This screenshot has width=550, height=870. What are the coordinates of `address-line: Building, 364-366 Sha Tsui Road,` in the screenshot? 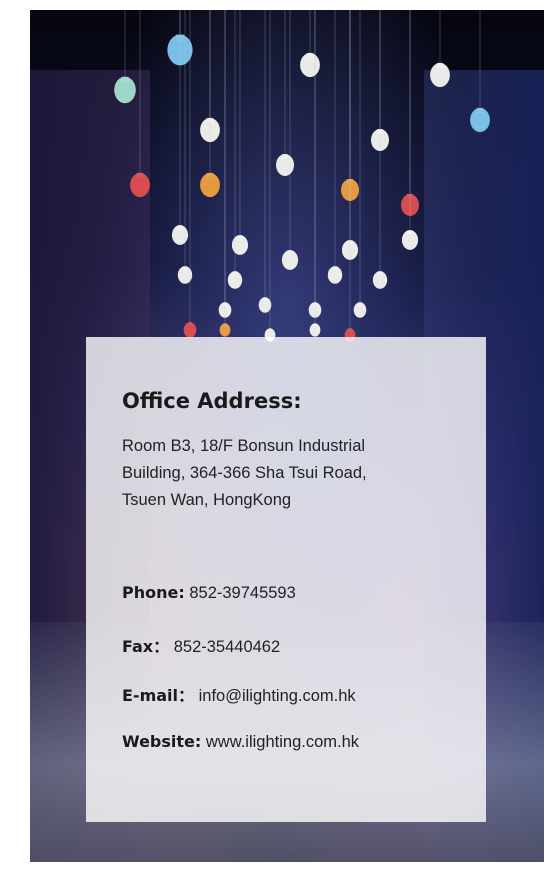 It's located at (244, 473).